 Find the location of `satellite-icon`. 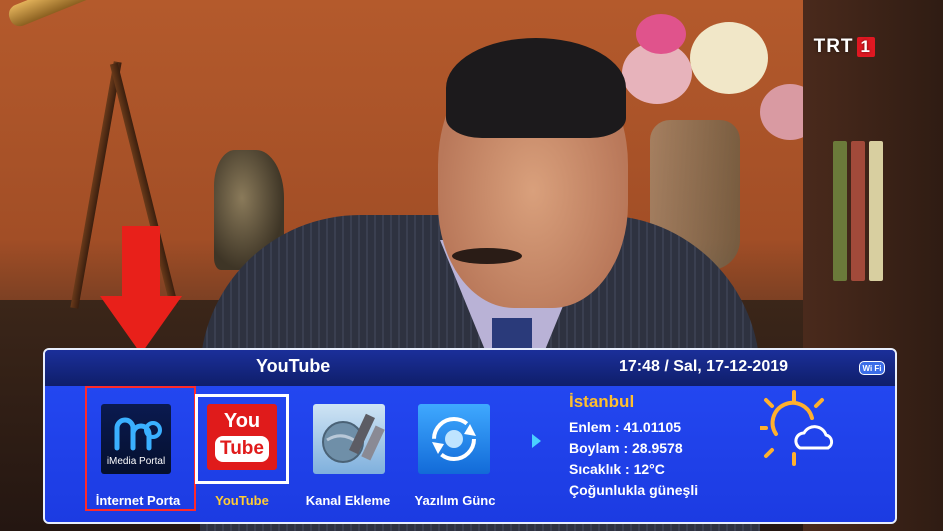

satellite-icon is located at coordinates (349, 439).